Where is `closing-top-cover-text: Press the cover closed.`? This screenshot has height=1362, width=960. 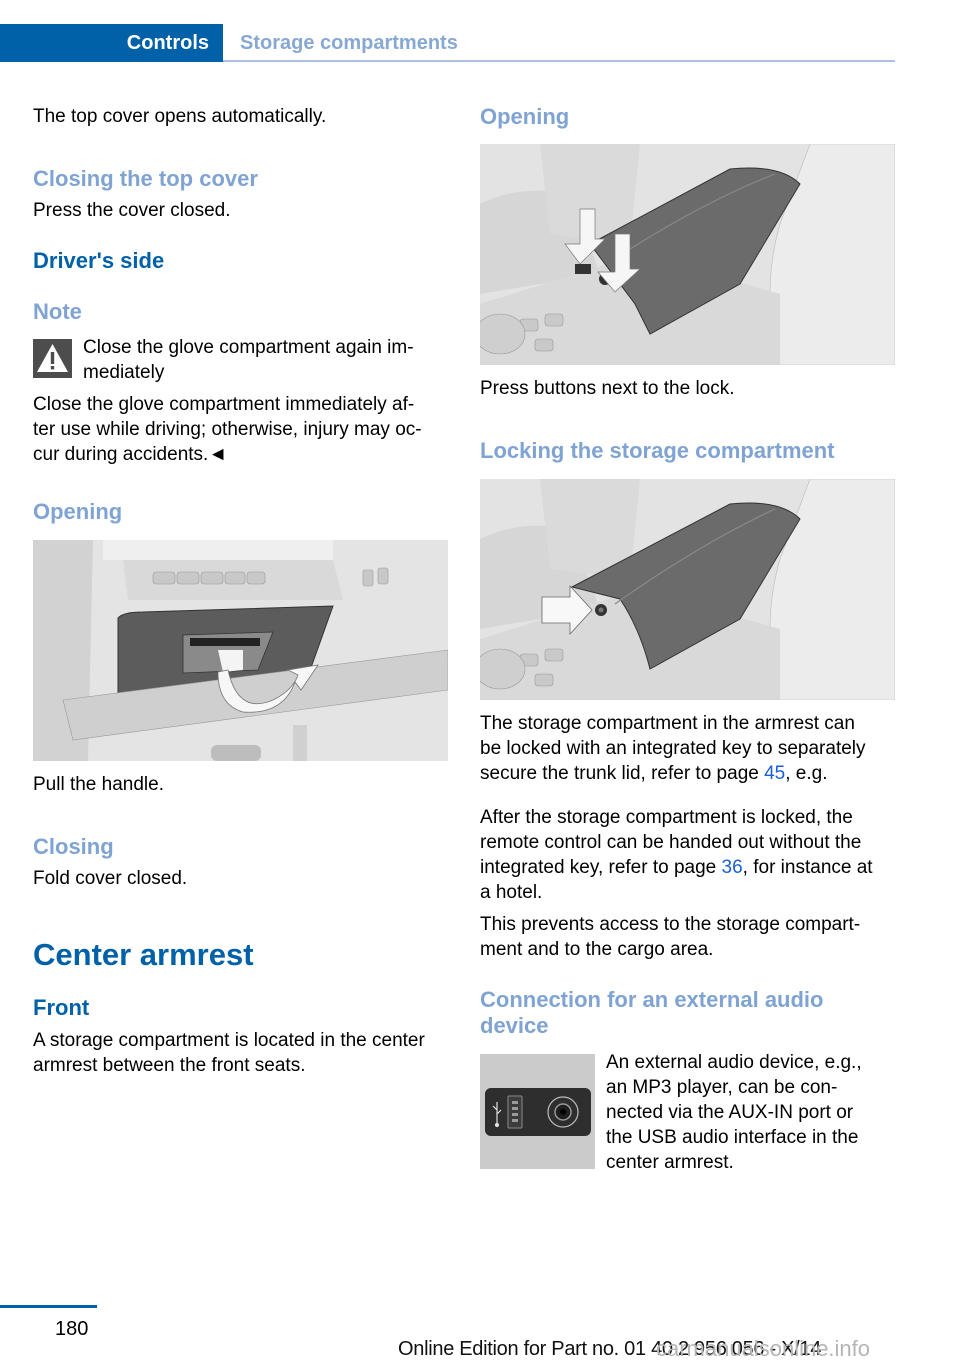 closing-top-cover-text: Press the cover closed. is located at coordinates (132, 210).